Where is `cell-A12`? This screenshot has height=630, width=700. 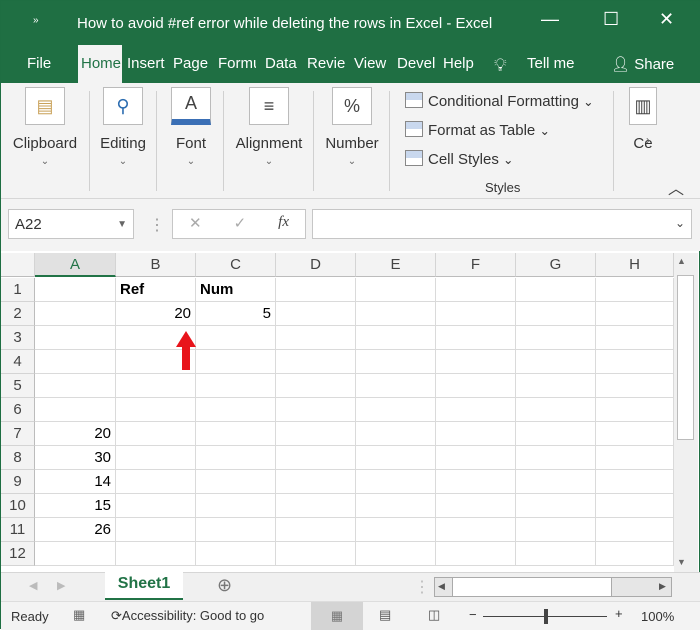
cell-A12 is located at coordinates (75, 554).